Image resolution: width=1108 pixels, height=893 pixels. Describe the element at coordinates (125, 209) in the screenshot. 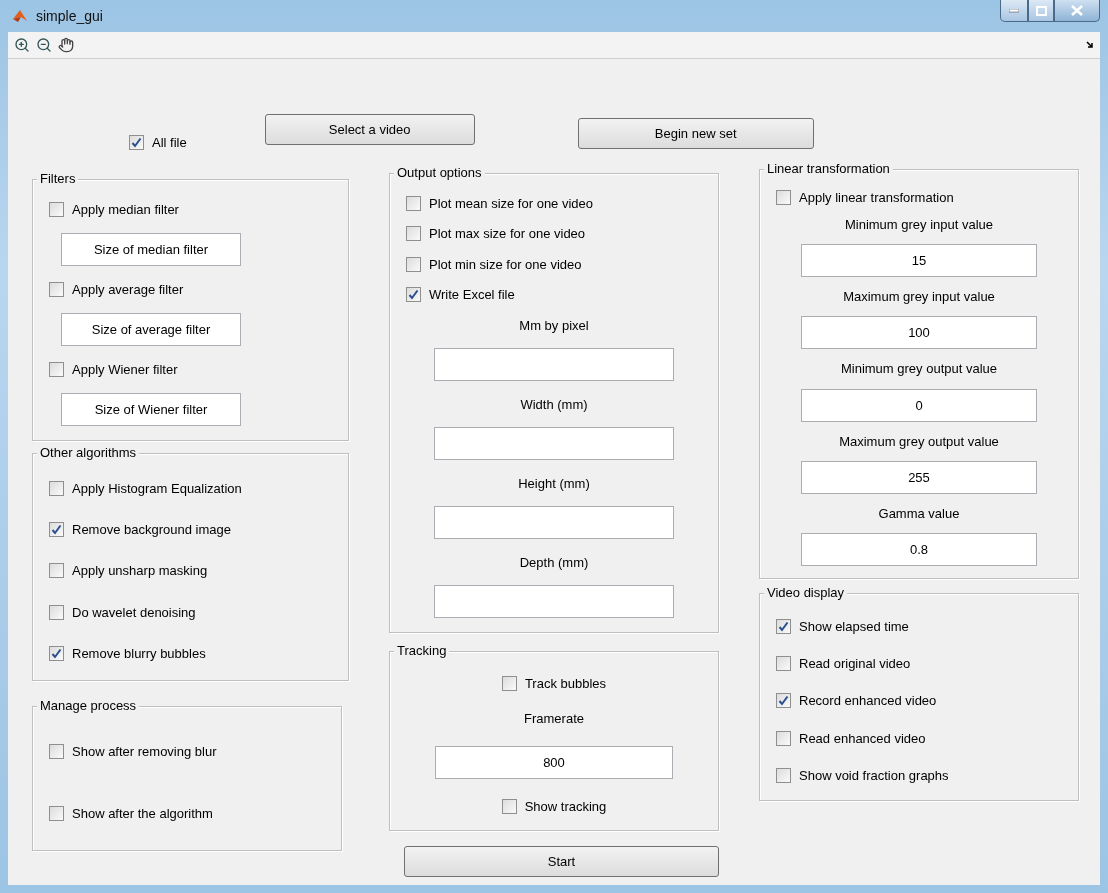

I see `checkbox-label: Apply median filter` at that location.